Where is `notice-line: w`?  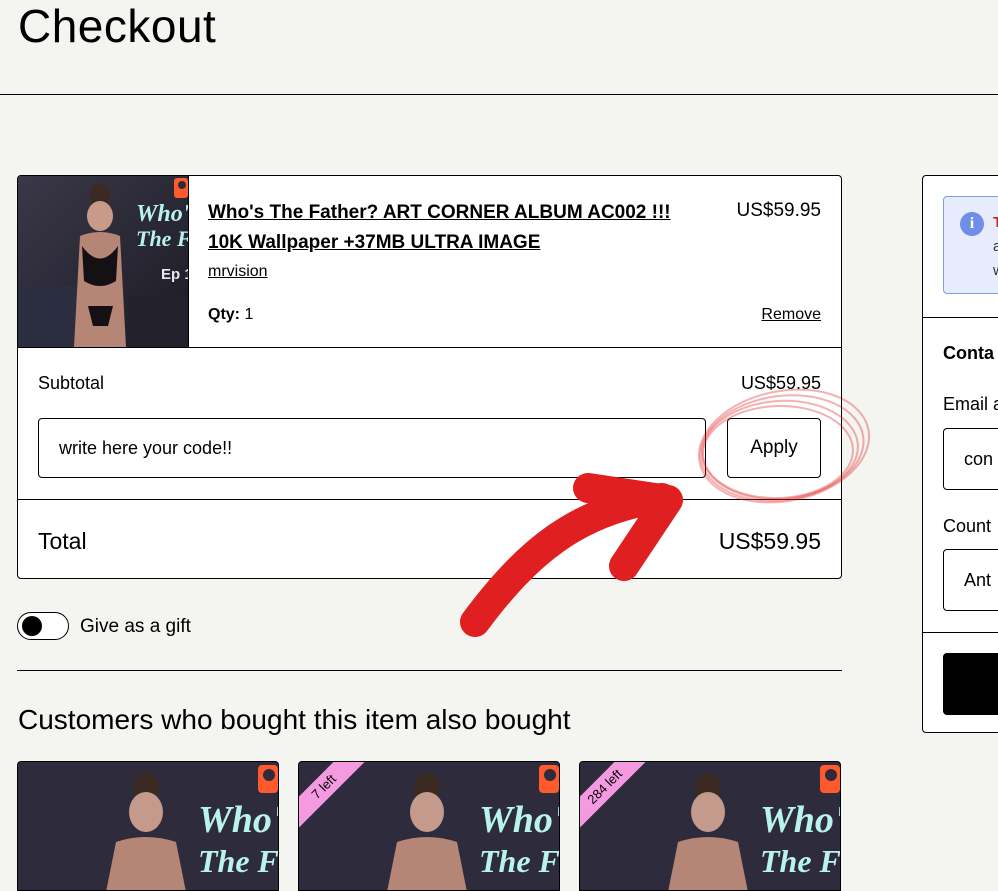 notice-line: w is located at coordinates (995, 271).